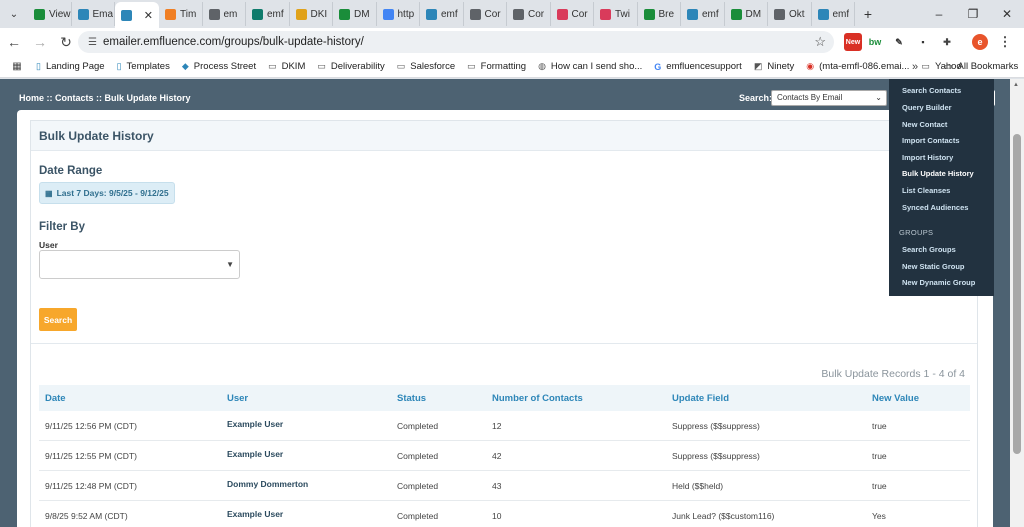 The image size is (1024, 527). Describe the element at coordinates (988, 66) in the screenshot. I see `all-bookmarks-label: All Bookmarks` at that location.